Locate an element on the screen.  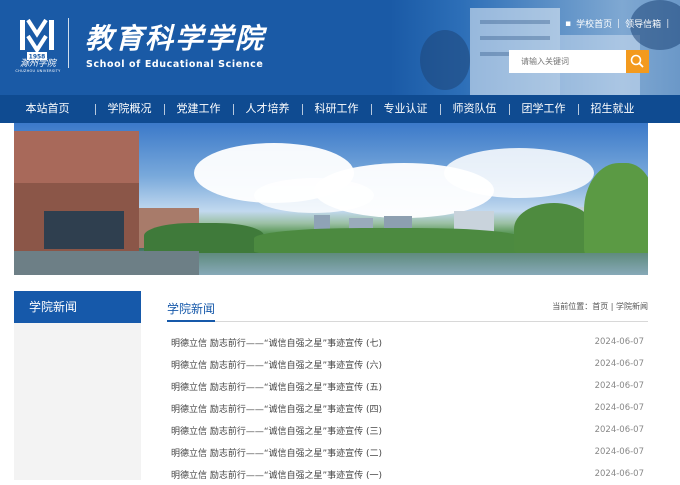
nav-item-about: 学院概况 is located at coordinates (129, 109).